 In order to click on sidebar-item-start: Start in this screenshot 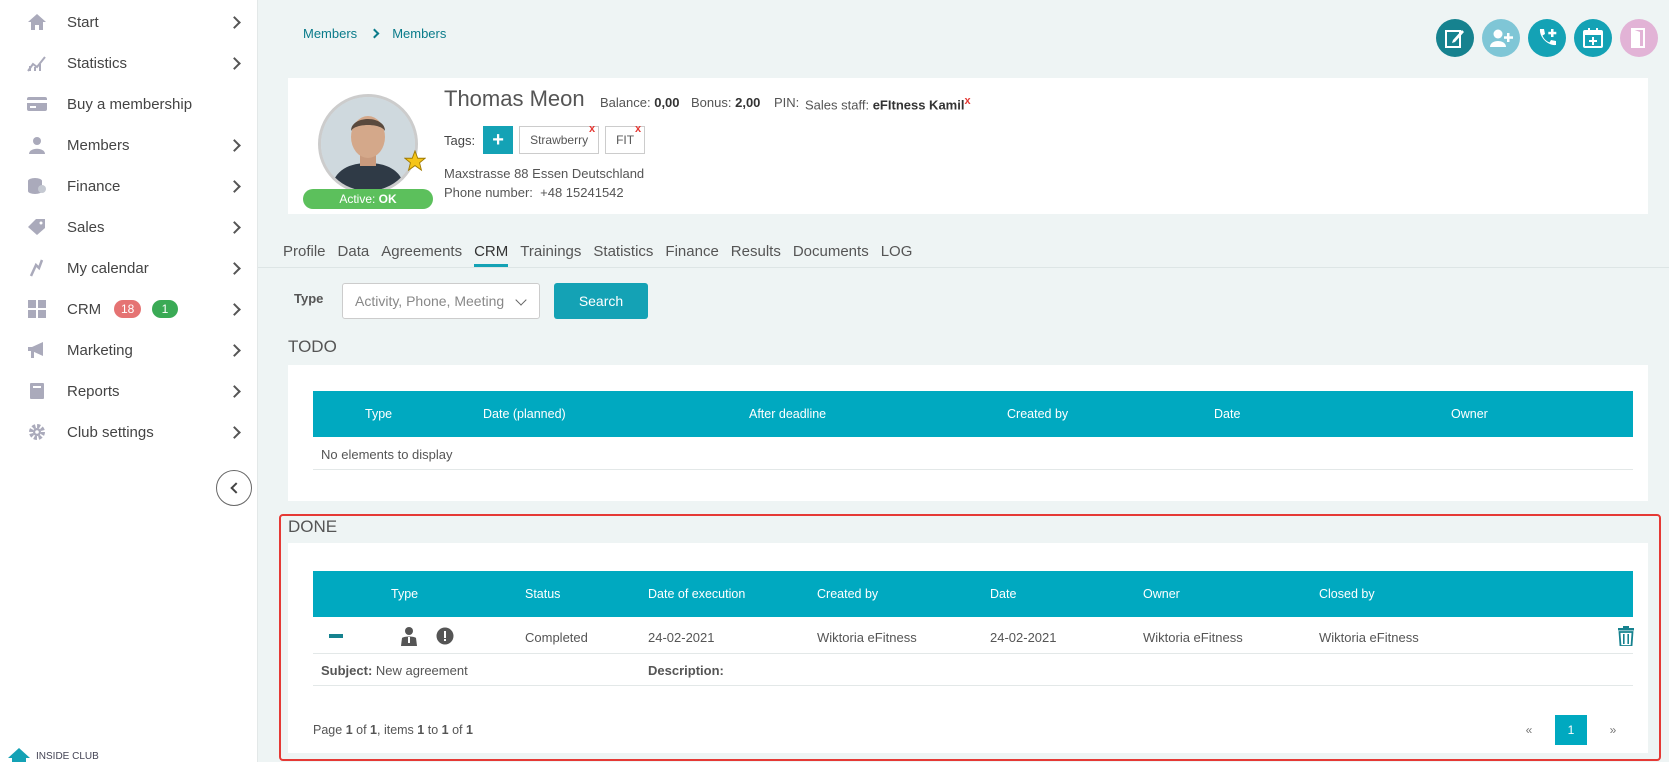, I will do `click(129, 22)`.